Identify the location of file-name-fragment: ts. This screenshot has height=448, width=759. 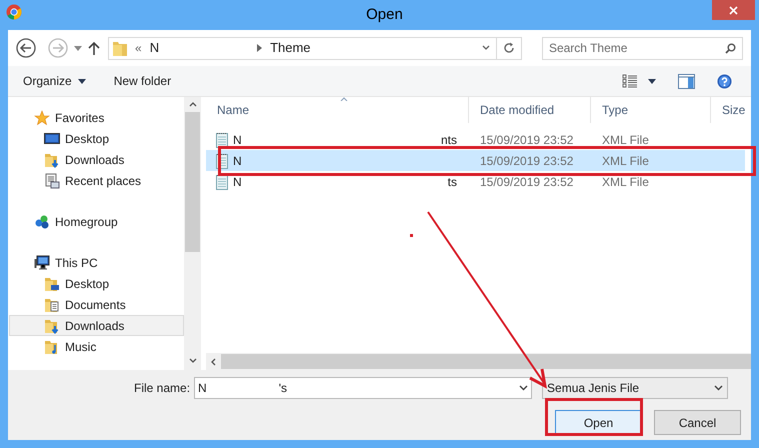
(452, 182).